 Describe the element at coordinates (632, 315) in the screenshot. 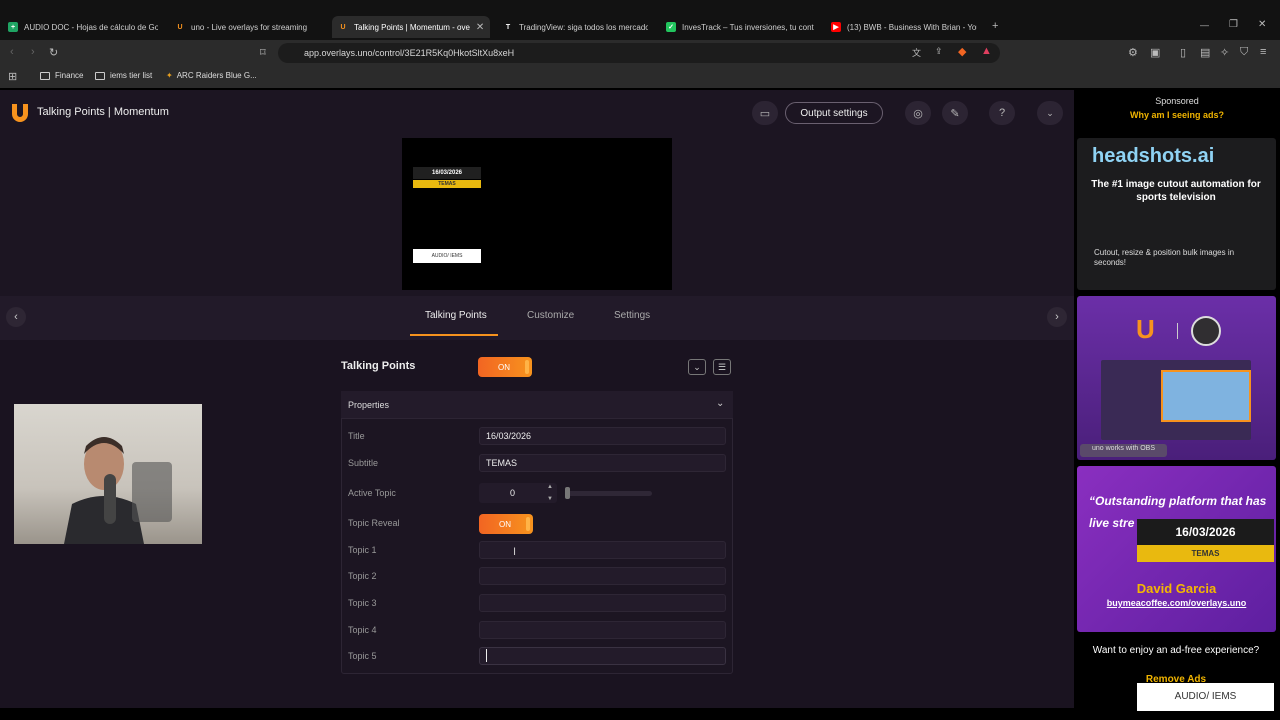

I see `tab-settings: Settings` at that location.